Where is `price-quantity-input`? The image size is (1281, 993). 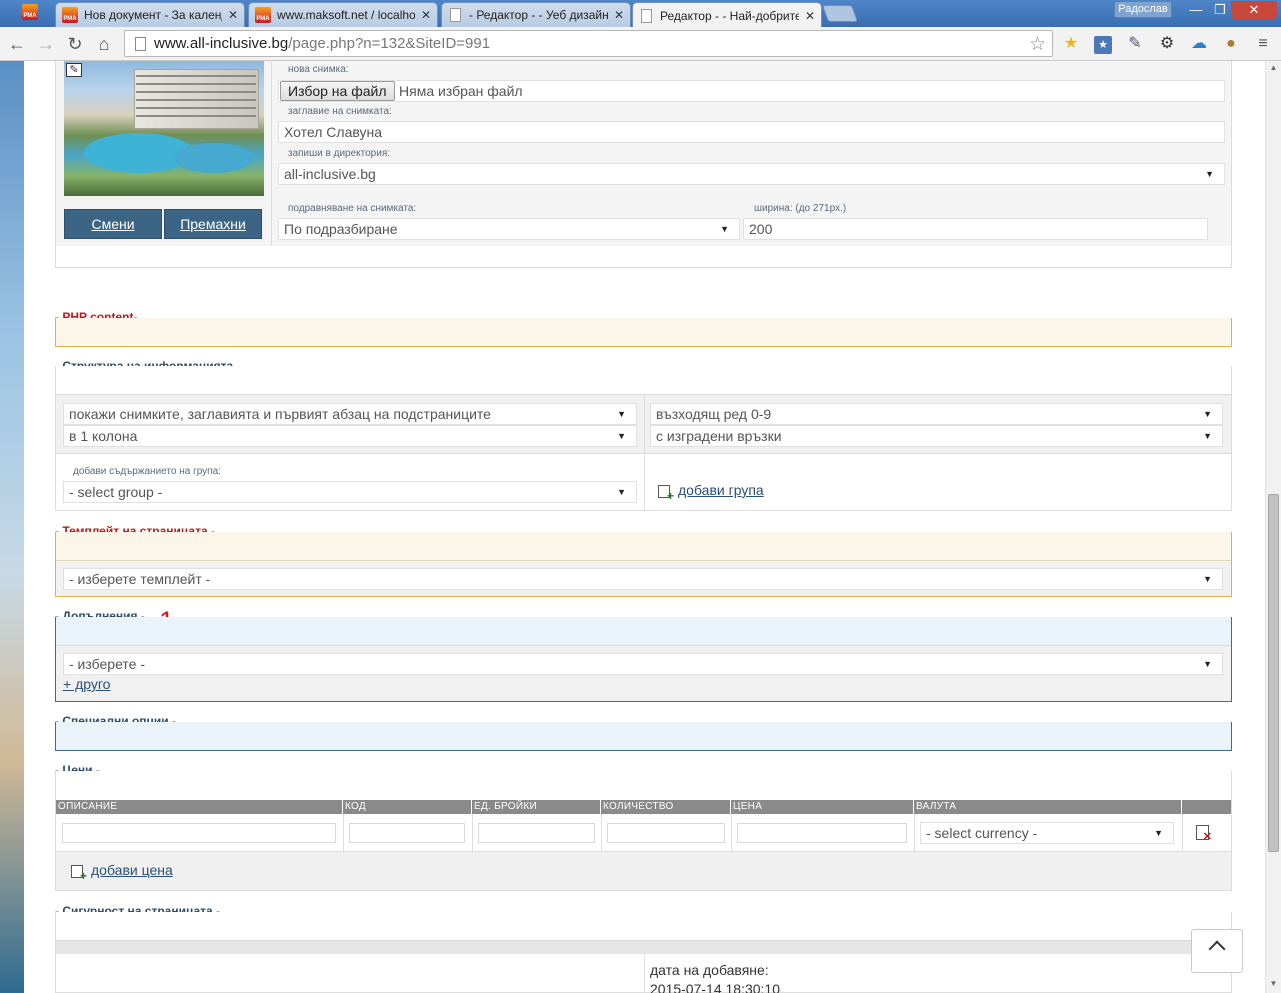
price-quantity-input is located at coordinates (666, 833).